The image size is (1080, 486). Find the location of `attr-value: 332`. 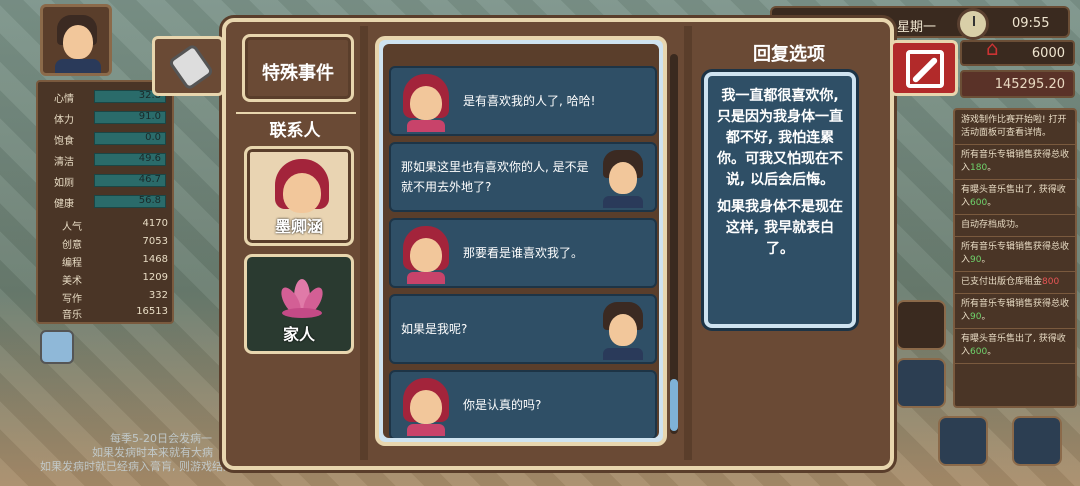

attr-value: 332 is located at coordinates (158, 295).